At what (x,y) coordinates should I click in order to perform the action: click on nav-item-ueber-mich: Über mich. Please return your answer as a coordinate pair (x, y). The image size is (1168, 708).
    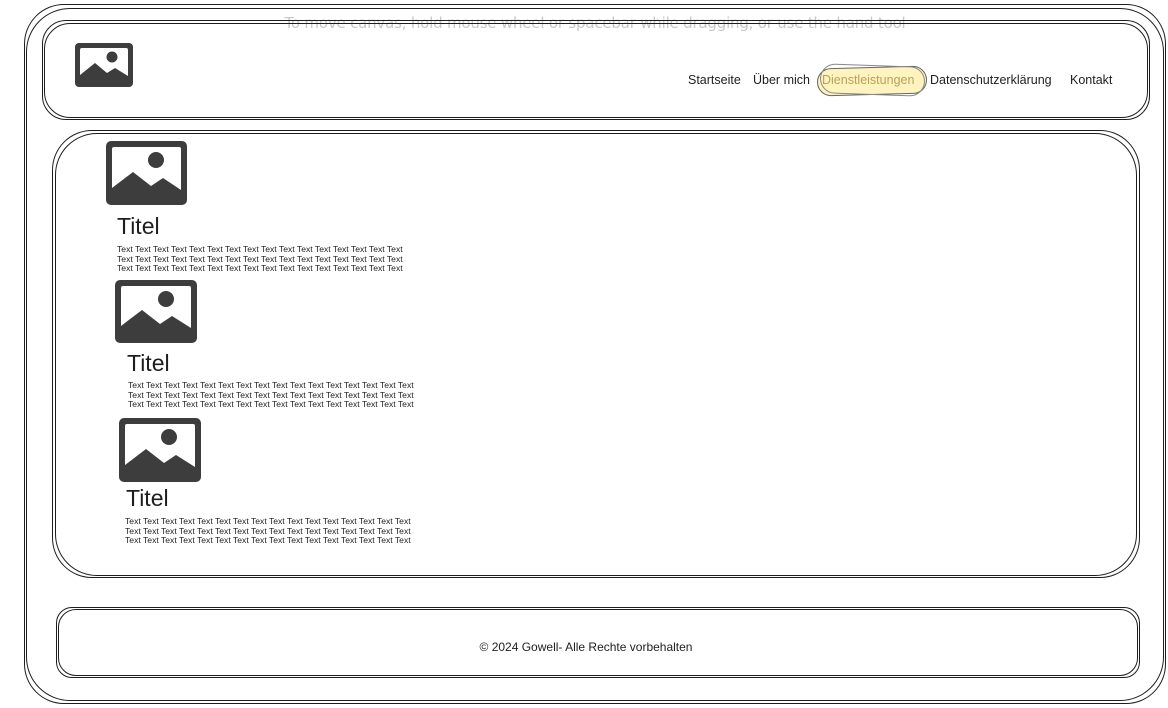
    Looking at the image, I should click on (781, 80).